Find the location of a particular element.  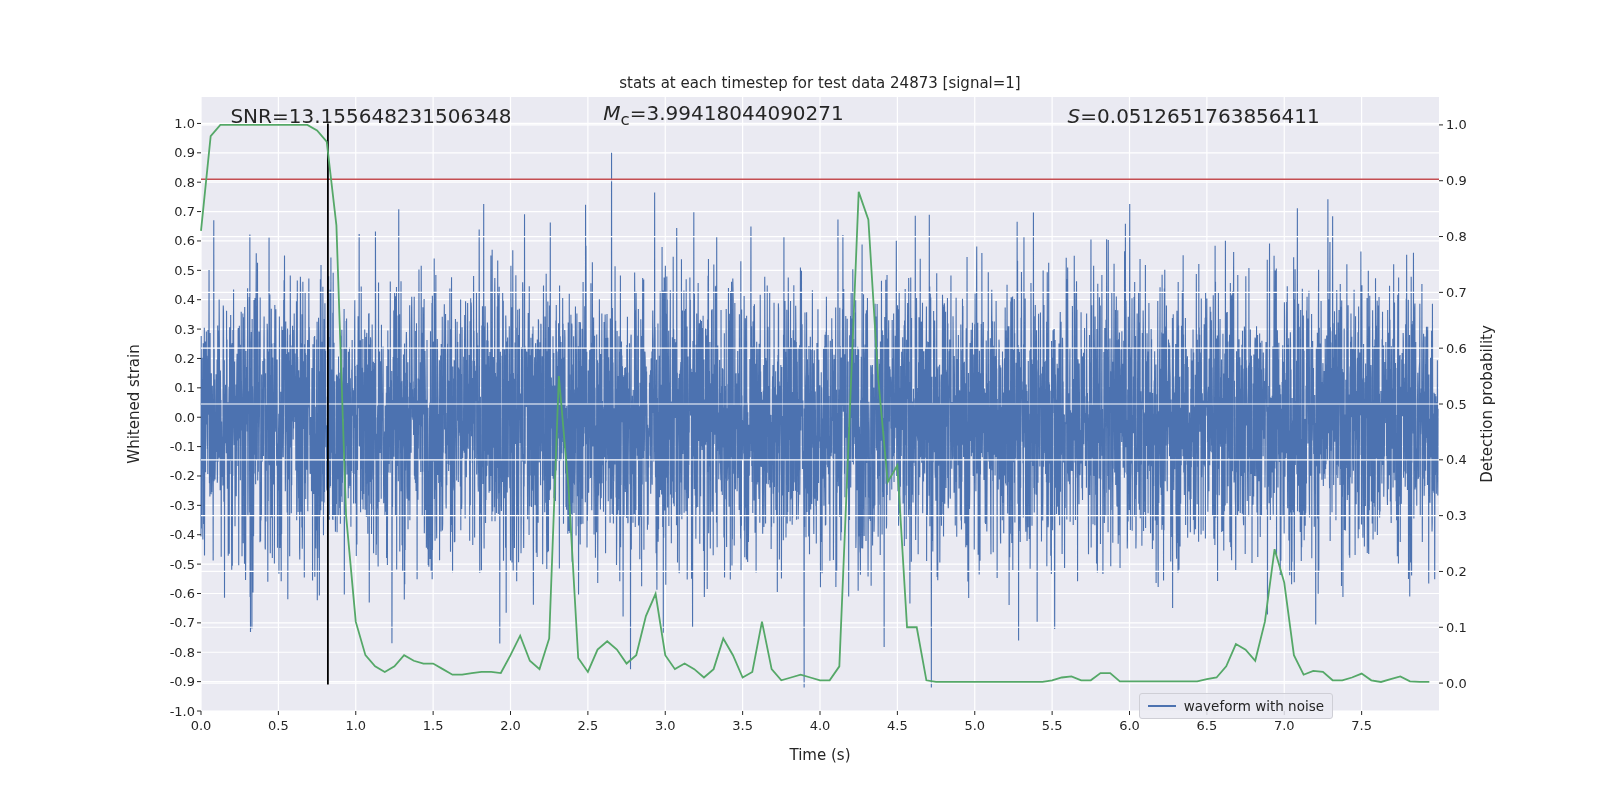

tick-label: 4.0 is located at coordinates (820, 725).